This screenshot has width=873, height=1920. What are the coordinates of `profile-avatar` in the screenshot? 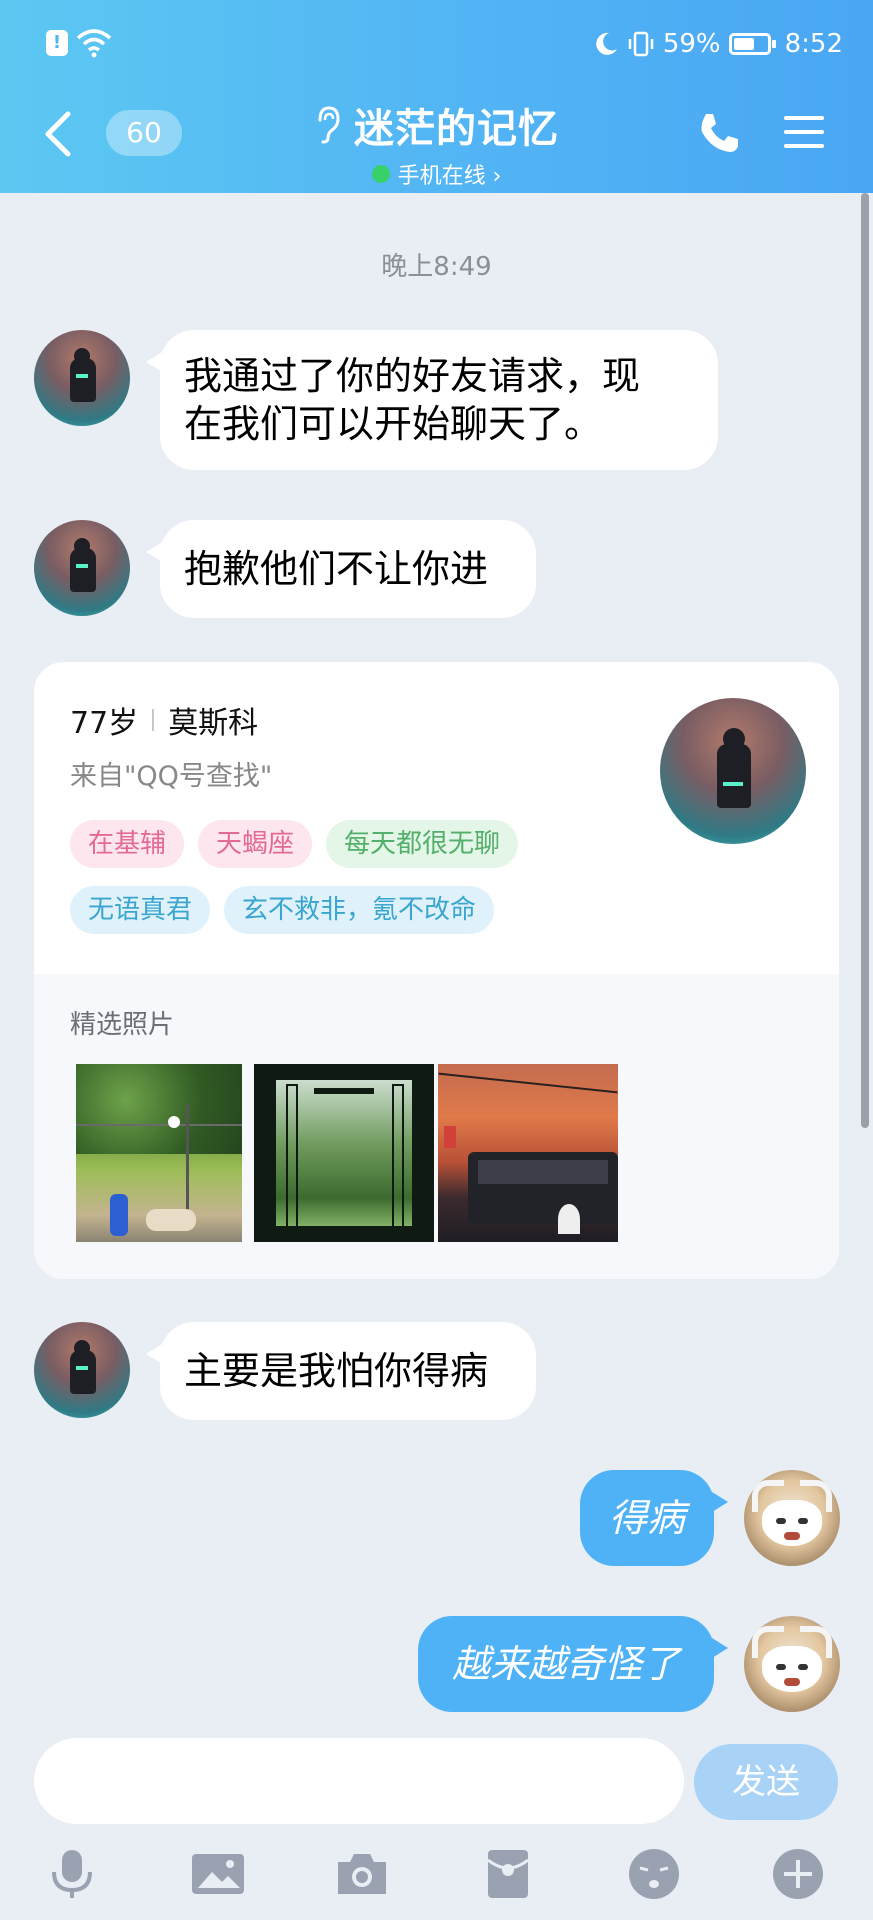 It's located at (733, 771).